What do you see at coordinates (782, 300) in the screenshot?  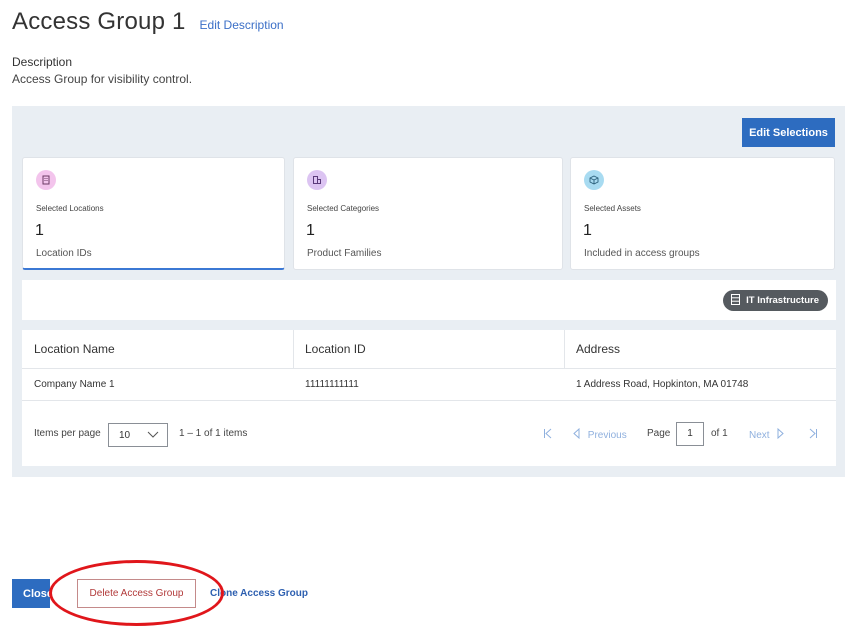 I see `tag-label: IT Infrastructure` at bounding box center [782, 300].